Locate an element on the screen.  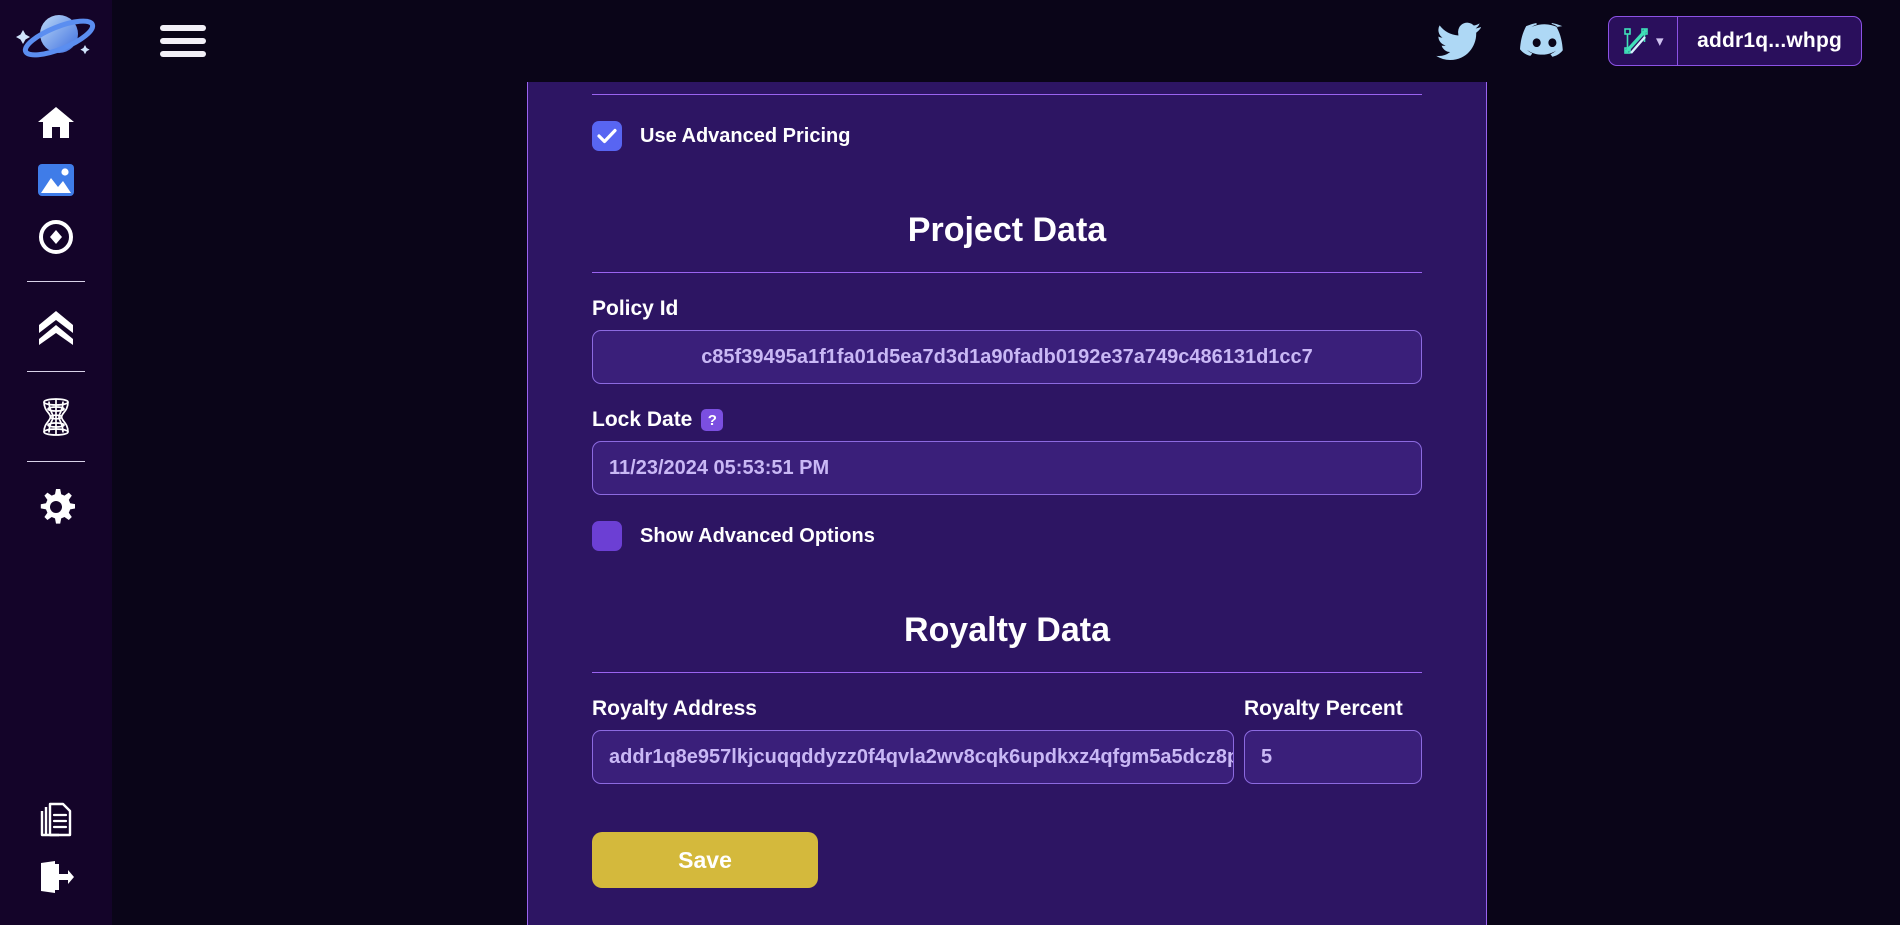
lock-date-label-row: Lock Date ? is located at coordinates (1007, 420).